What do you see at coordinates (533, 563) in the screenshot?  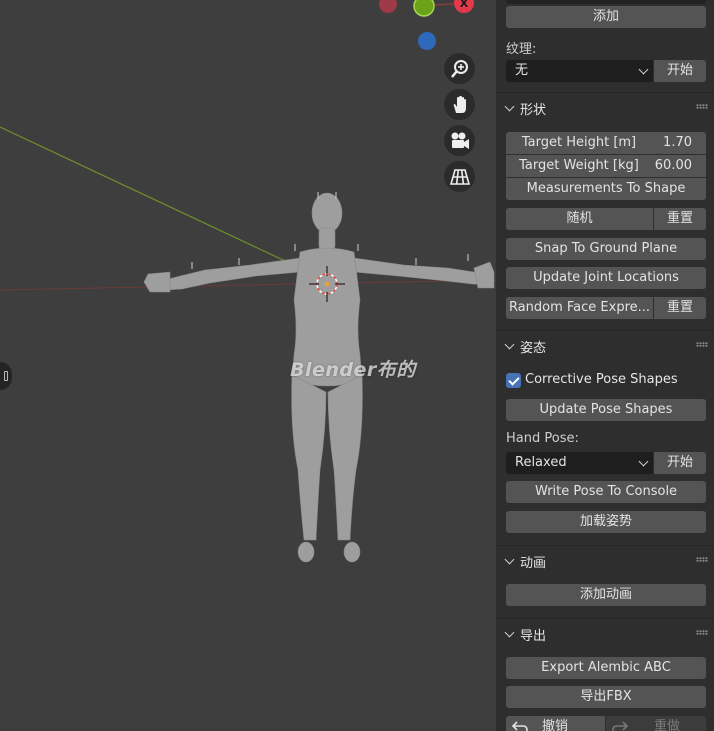 I see `section-animation-title: 动画` at bounding box center [533, 563].